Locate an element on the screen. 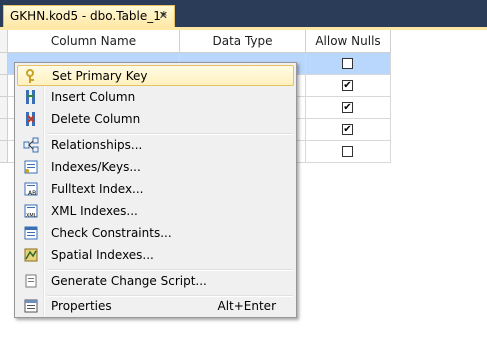 The width and height of the screenshot is (487, 355). allow-nulls-header: Allow Nulls is located at coordinates (348, 41).